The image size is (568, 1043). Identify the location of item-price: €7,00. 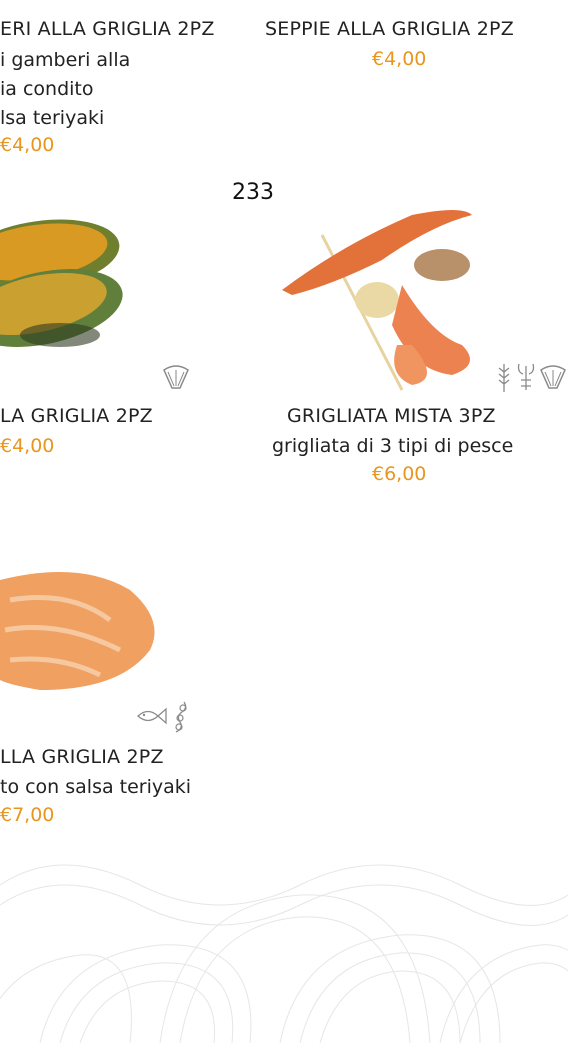
(27, 815).